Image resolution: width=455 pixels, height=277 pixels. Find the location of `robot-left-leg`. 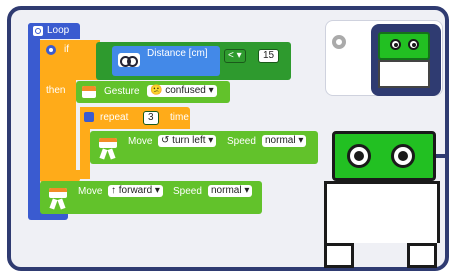

robot-left-leg is located at coordinates (339, 255).